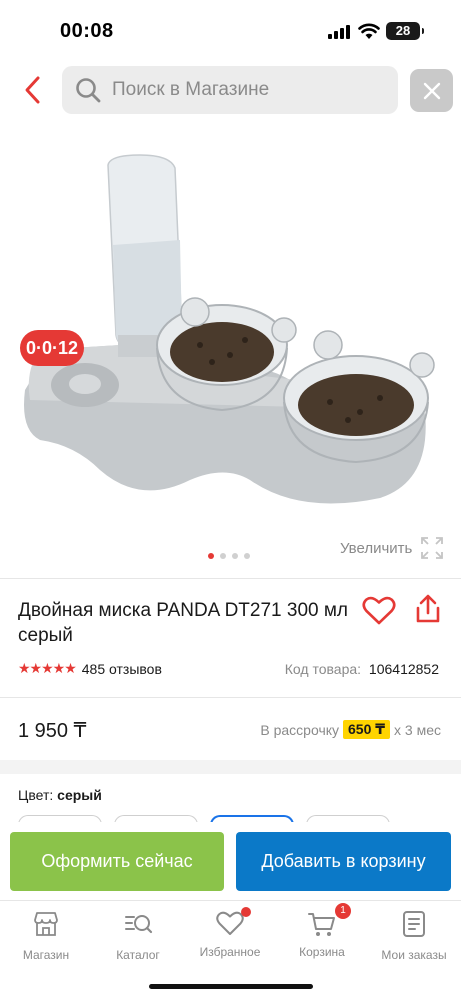 Image resolution: width=461 pixels, height=999 pixels. I want to click on product-title: Двойная миска PANDA DT271 300 мл серый, so click(183, 623).